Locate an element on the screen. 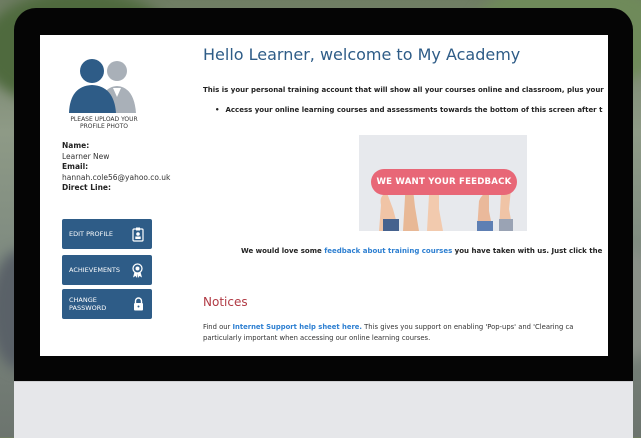 The height and width of the screenshot is (438, 641). edit-profile-button: EDIT PROFILE is located at coordinates (107, 234).